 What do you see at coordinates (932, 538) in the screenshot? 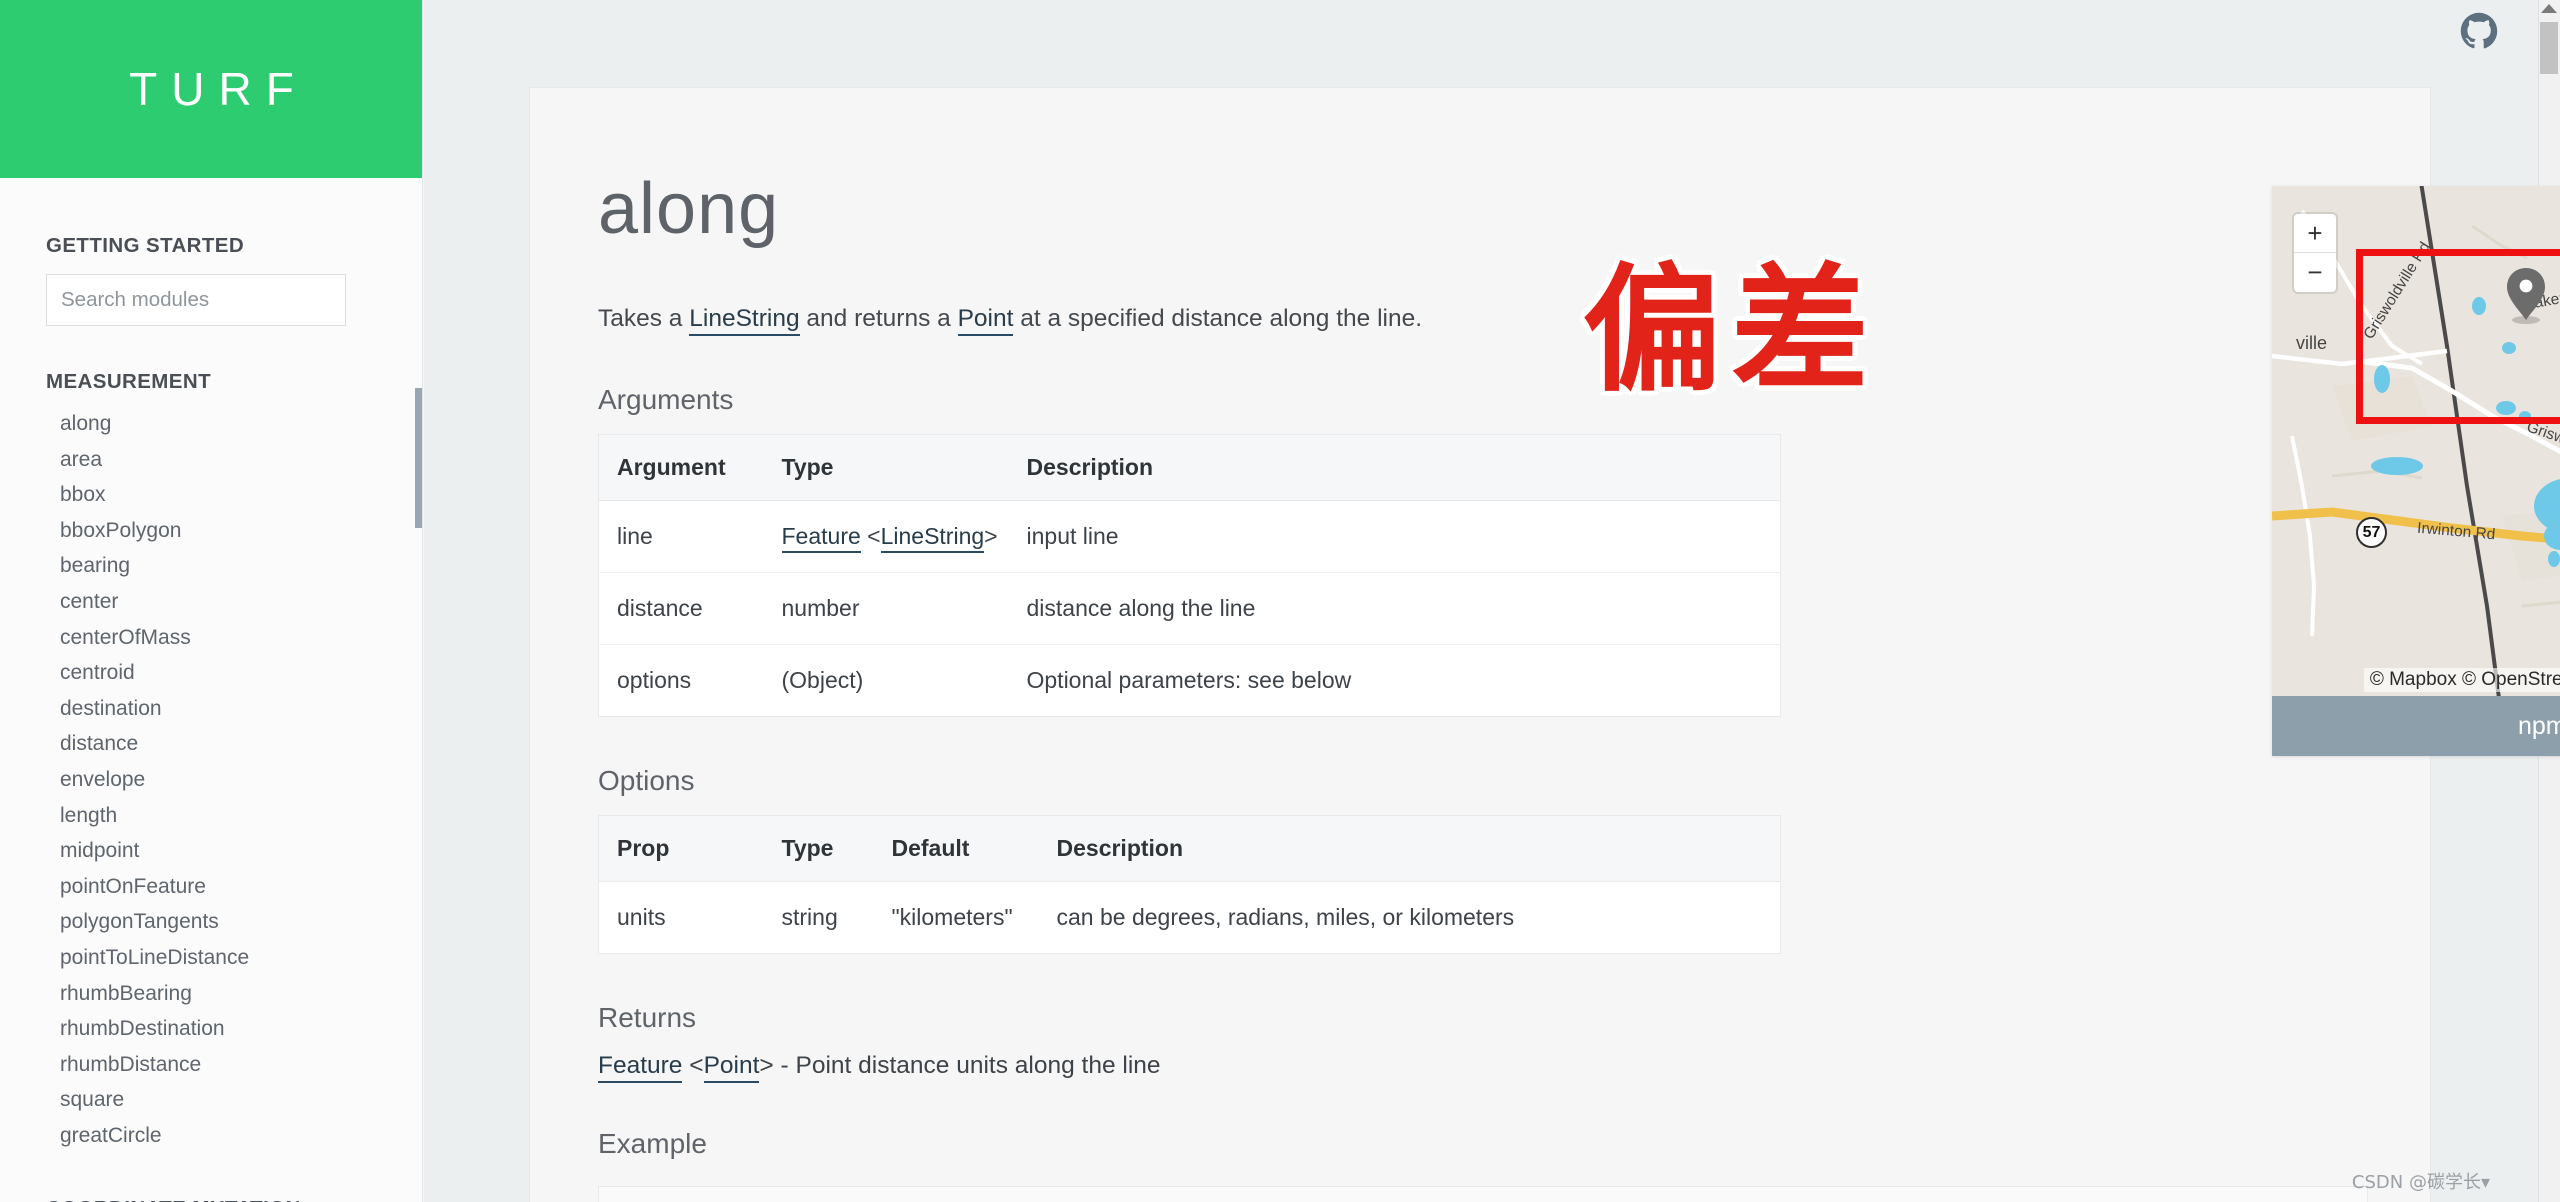
I see `linestring-type-link: LineString` at bounding box center [932, 538].